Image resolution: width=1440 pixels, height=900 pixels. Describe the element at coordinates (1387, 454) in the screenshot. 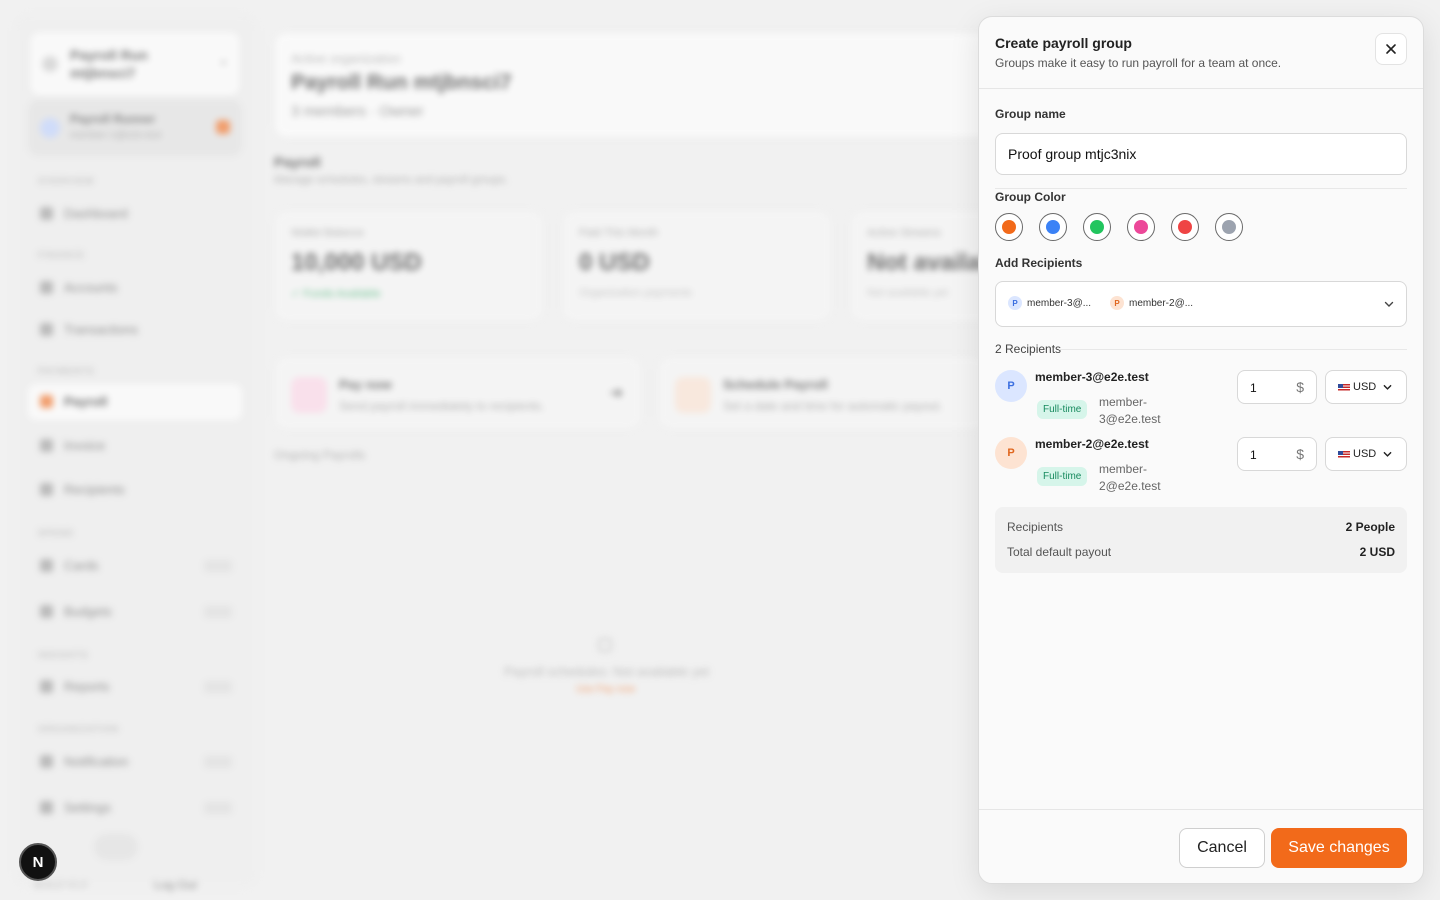

I see `chevron-down-icon` at that location.